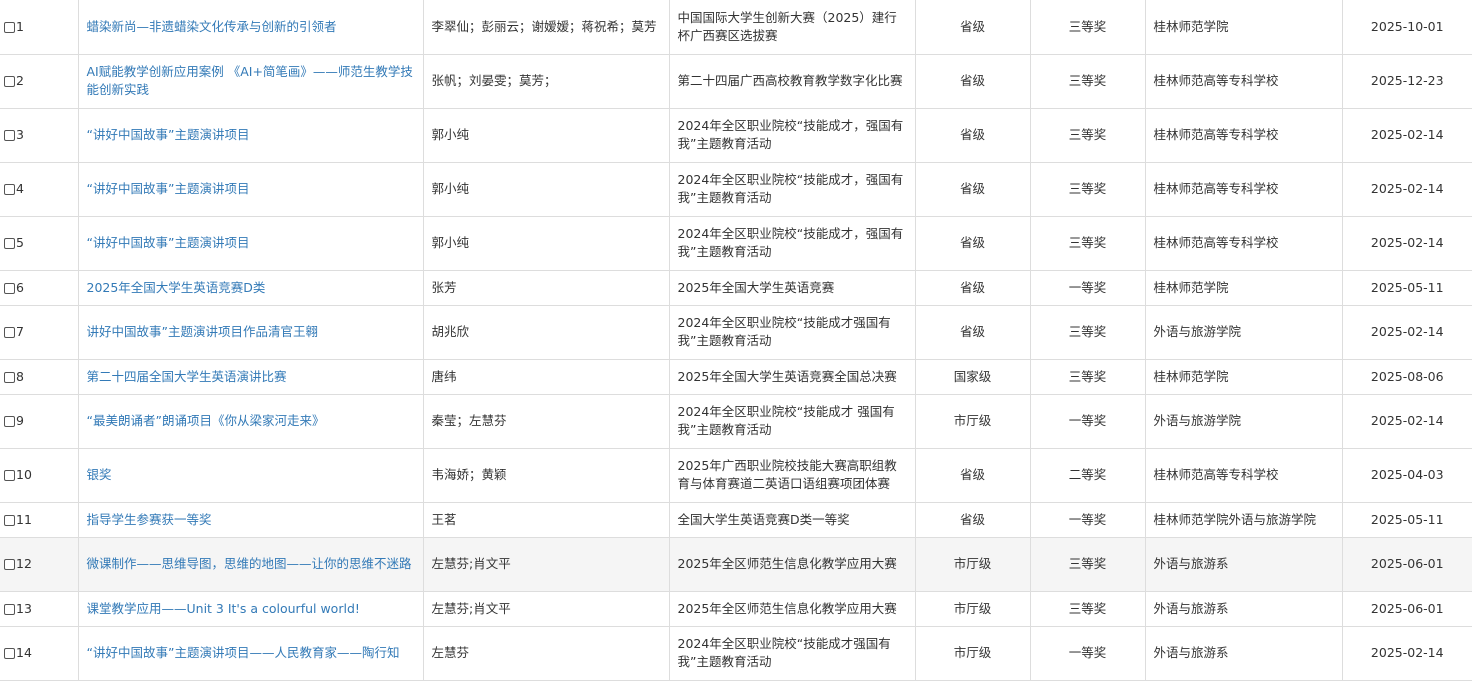  Describe the element at coordinates (1407, 609) in the screenshot. I see `date-cell: 2025-06-01` at that location.